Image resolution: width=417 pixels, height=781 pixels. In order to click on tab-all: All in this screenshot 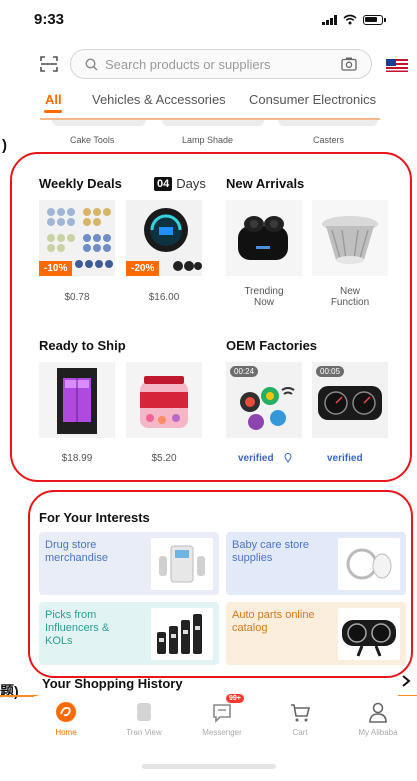, I will do `click(53, 99)`.